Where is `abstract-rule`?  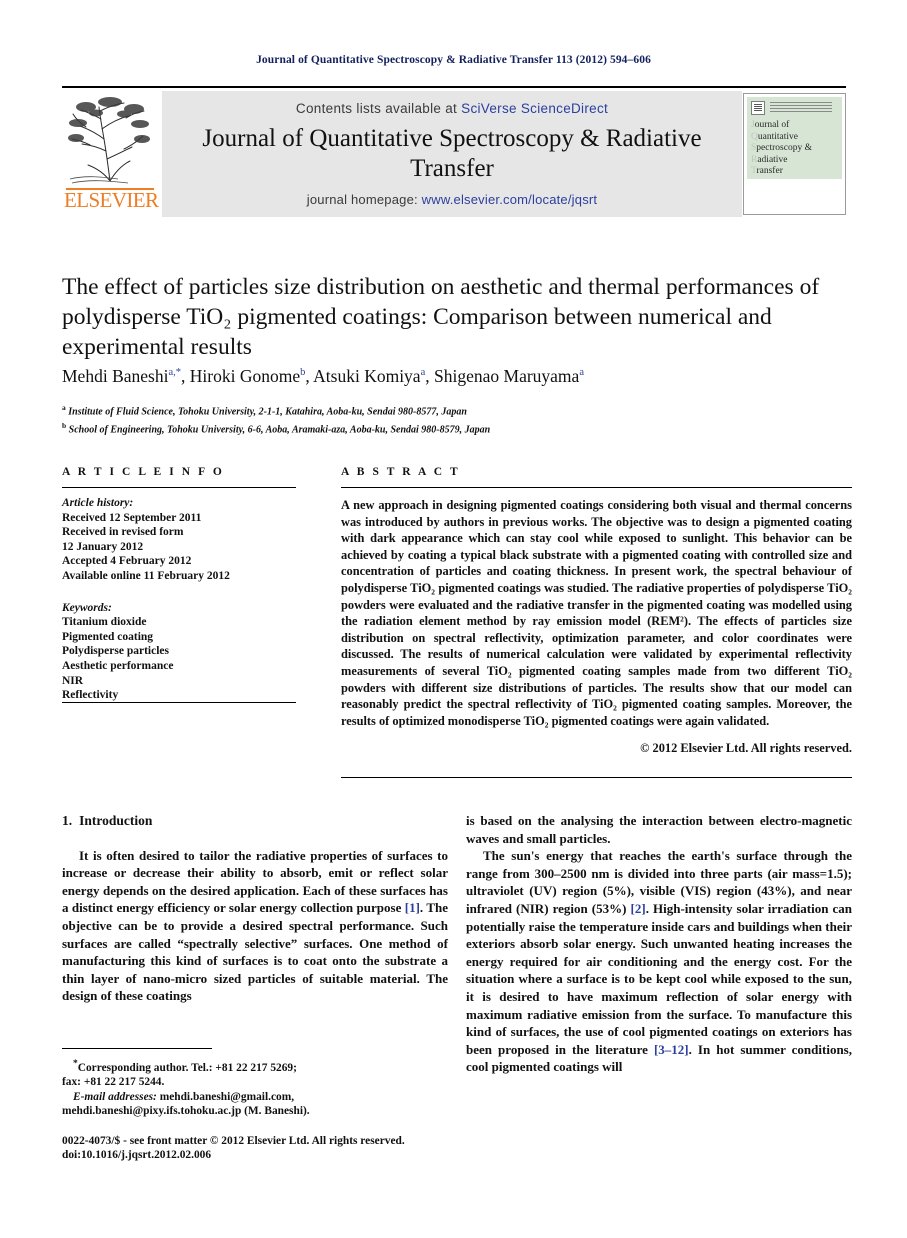
abstract-rule is located at coordinates (596, 487).